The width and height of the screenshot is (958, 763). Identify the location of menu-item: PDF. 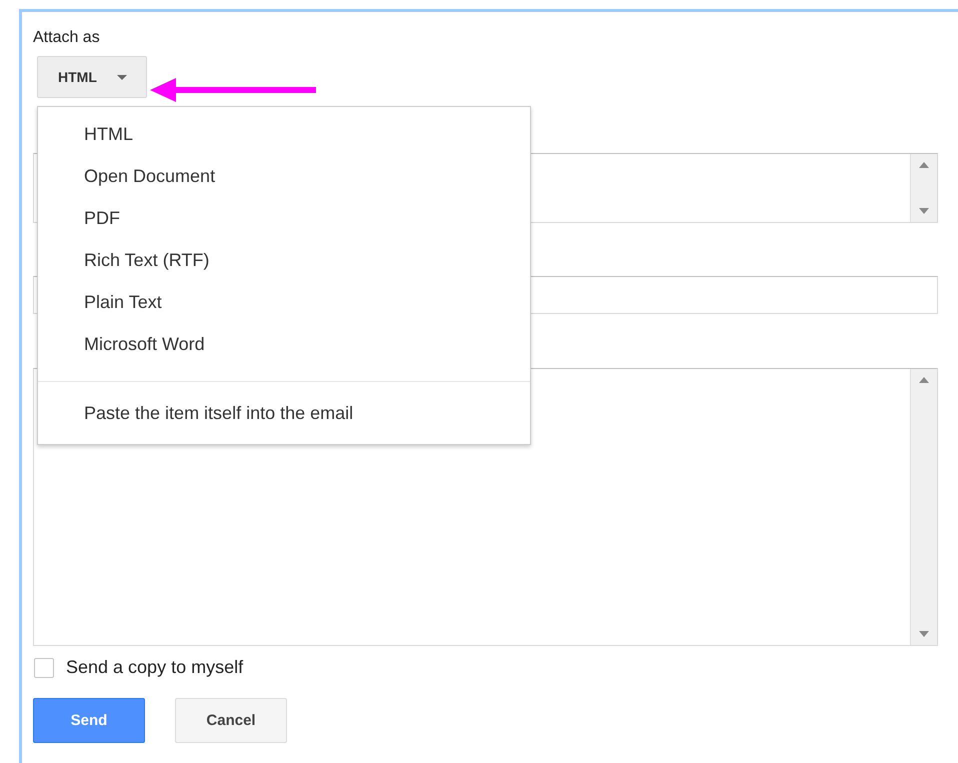
(284, 218).